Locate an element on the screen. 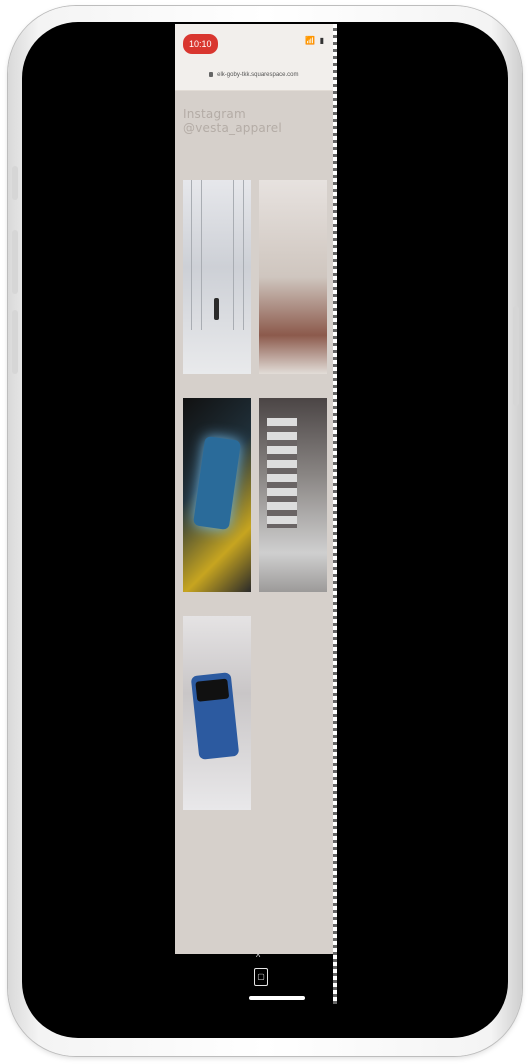 The image size is (532, 1064). status-bar: 10:10 📶 ▮ is located at coordinates (254, 44).